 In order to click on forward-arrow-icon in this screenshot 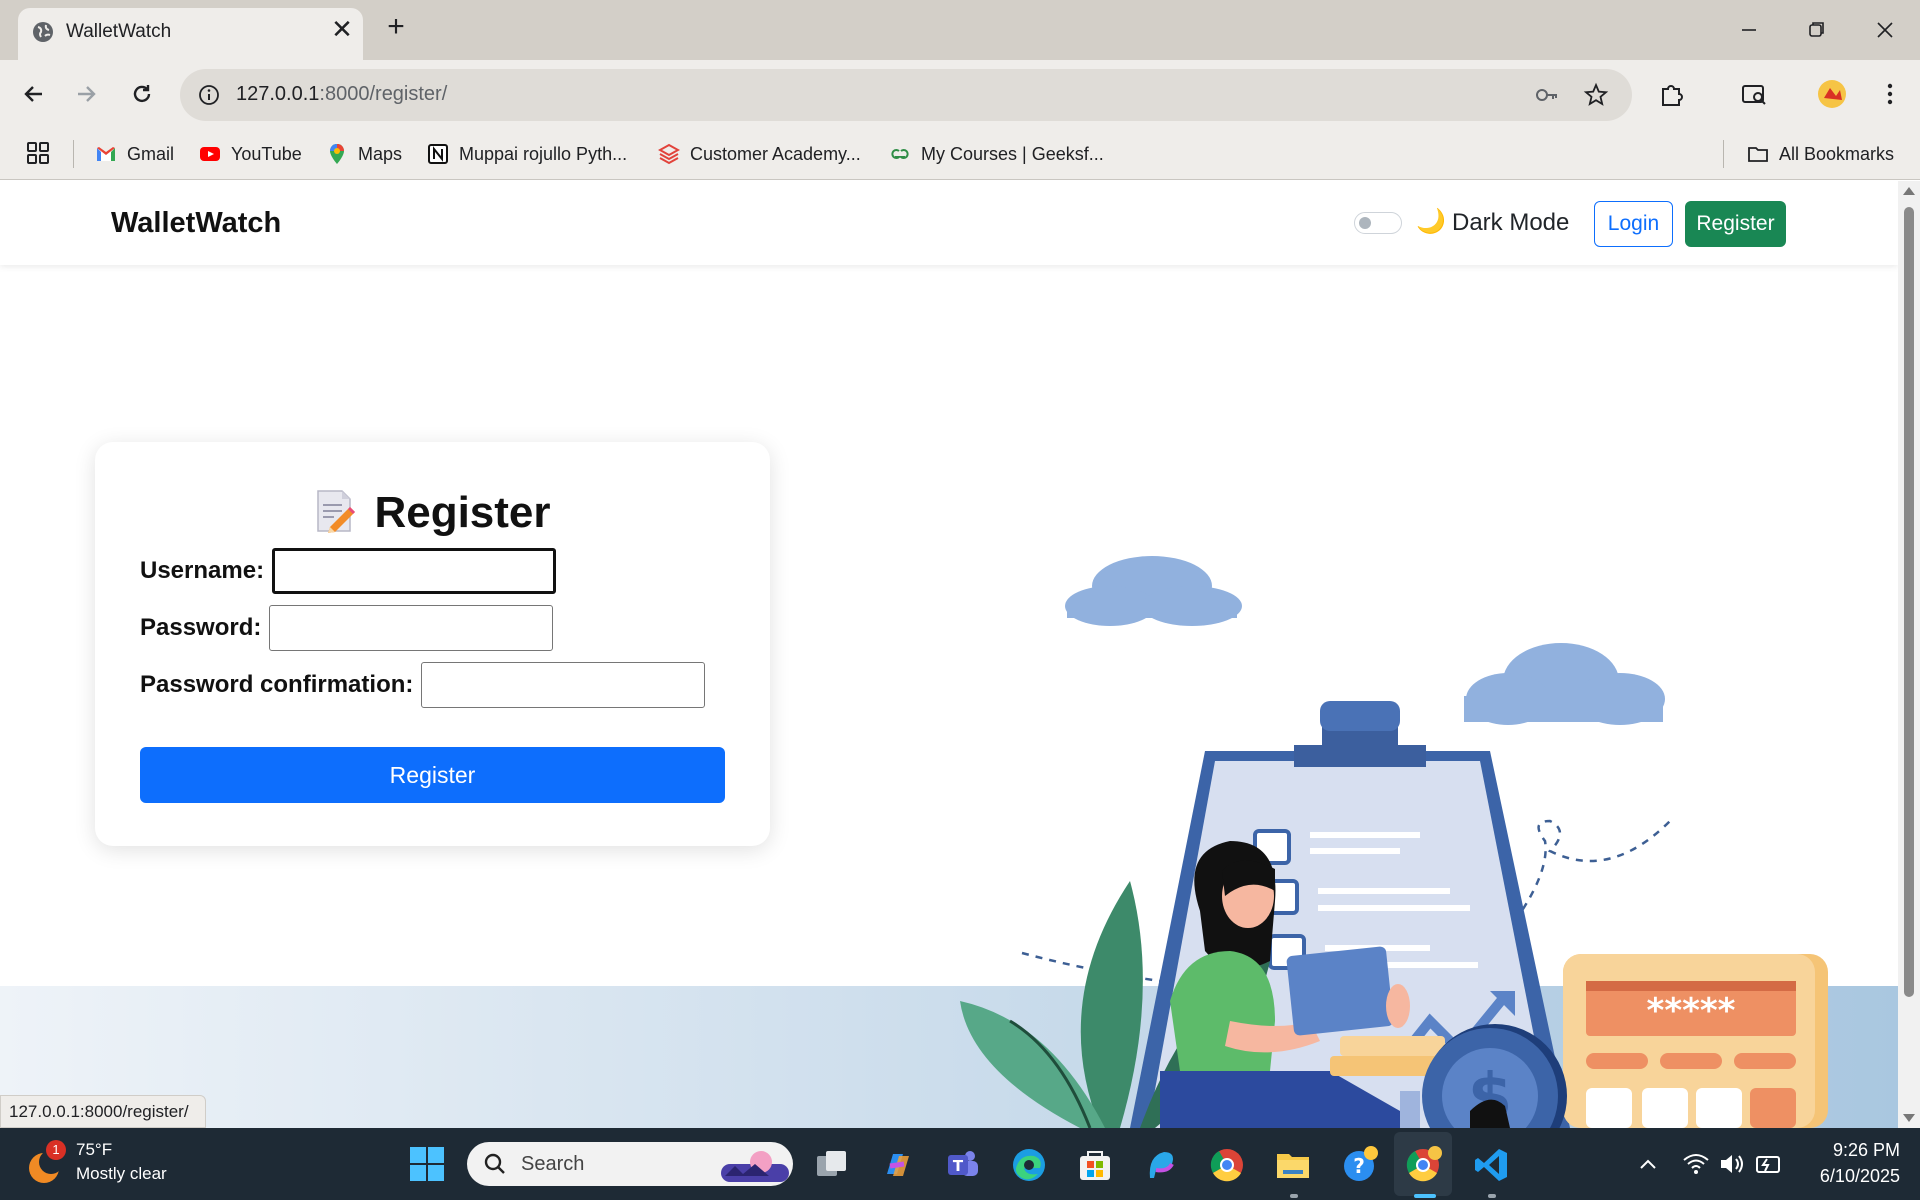, I will do `click(86, 94)`.